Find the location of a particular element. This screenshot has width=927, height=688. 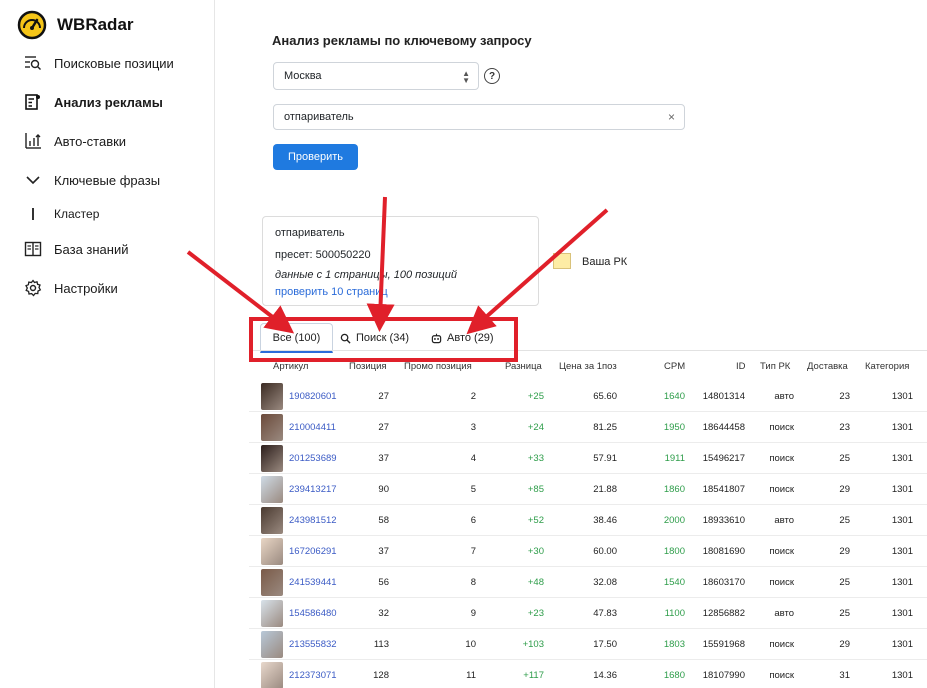

legend-swatch is located at coordinates (562, 261).